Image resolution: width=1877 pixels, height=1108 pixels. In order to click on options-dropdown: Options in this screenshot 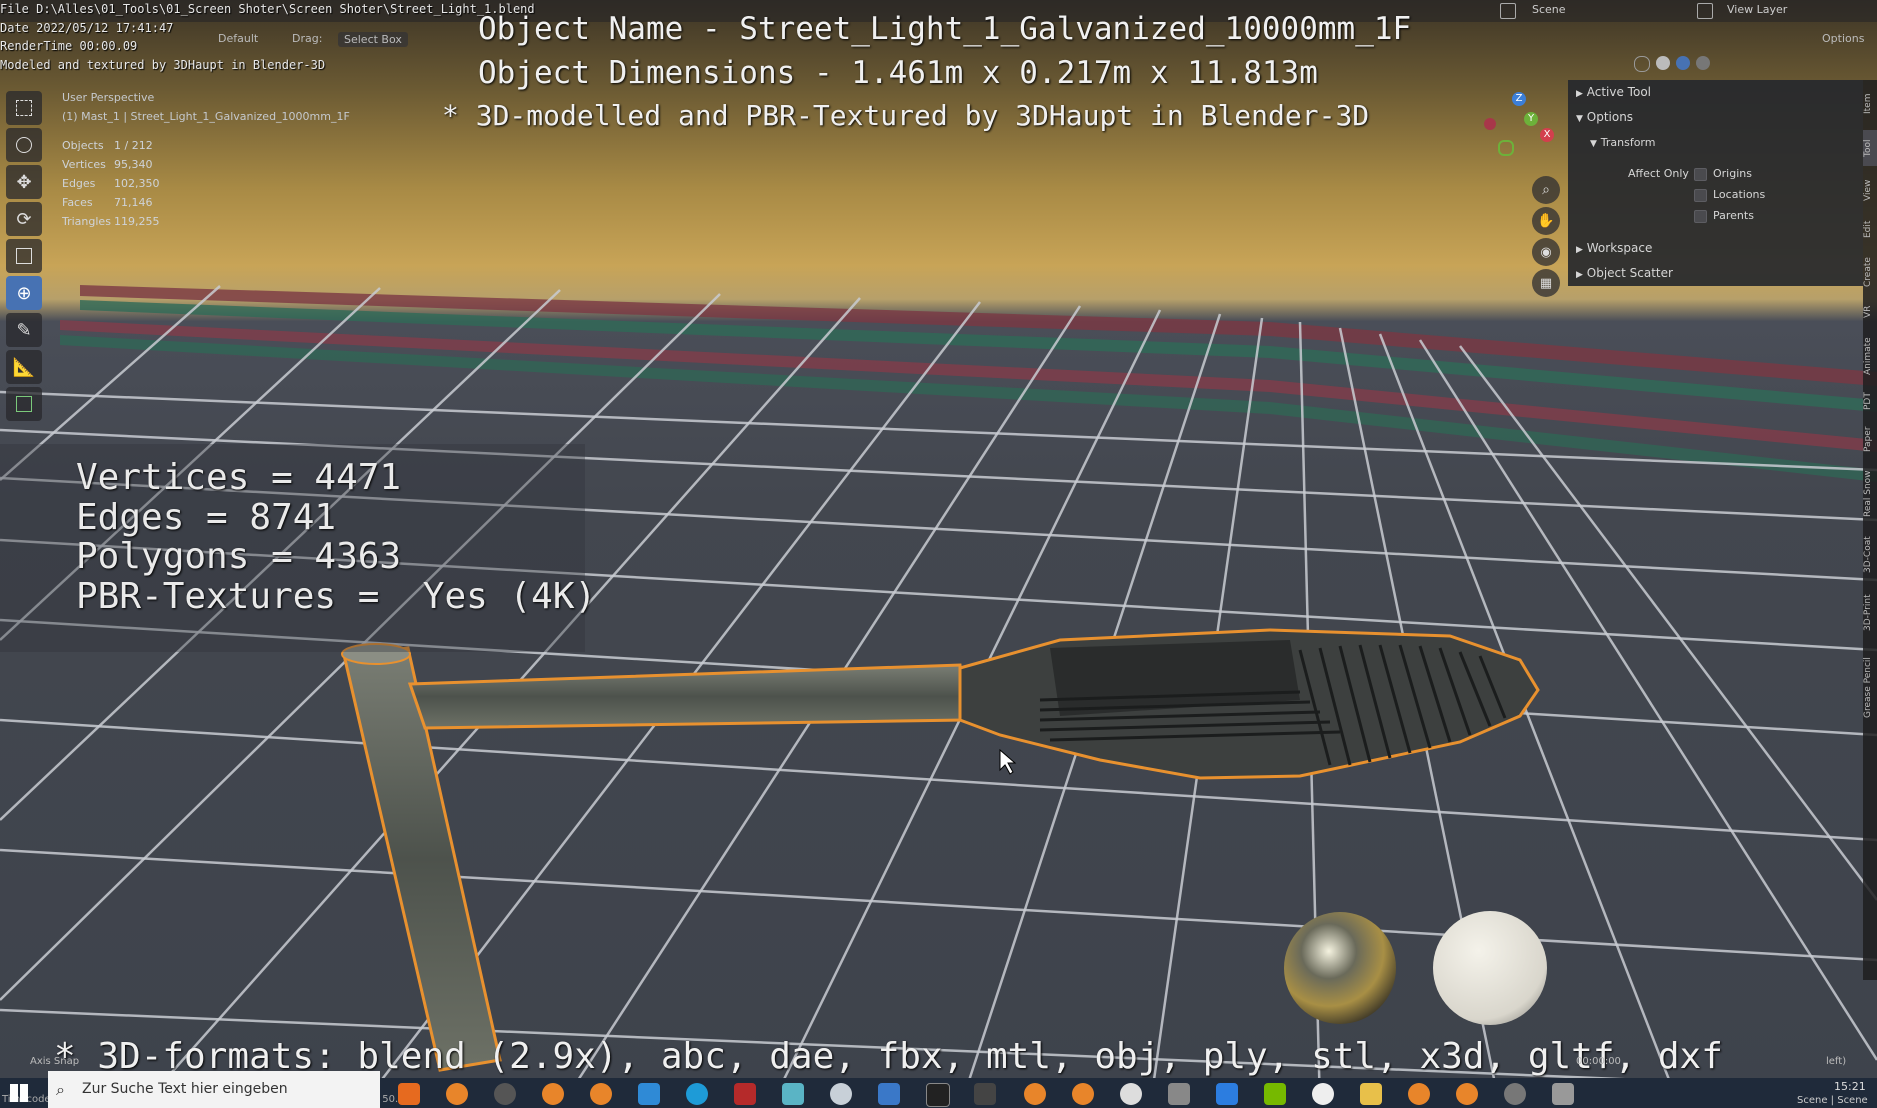, I will do `click(1843, 38)`.